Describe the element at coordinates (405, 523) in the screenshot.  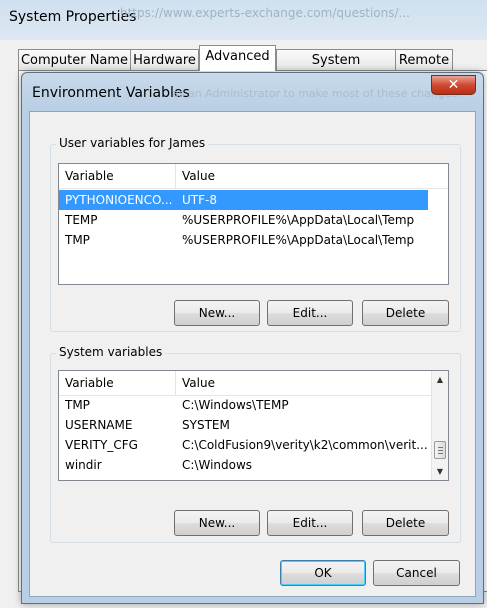
I see `system-delete-button: Delete` at that location.